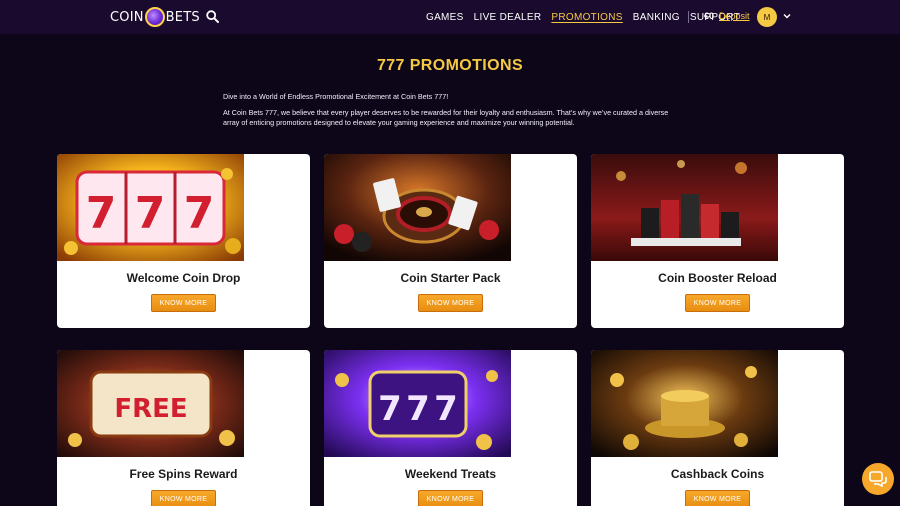  I want to click on chevron-down-icon, so click(787, 16).